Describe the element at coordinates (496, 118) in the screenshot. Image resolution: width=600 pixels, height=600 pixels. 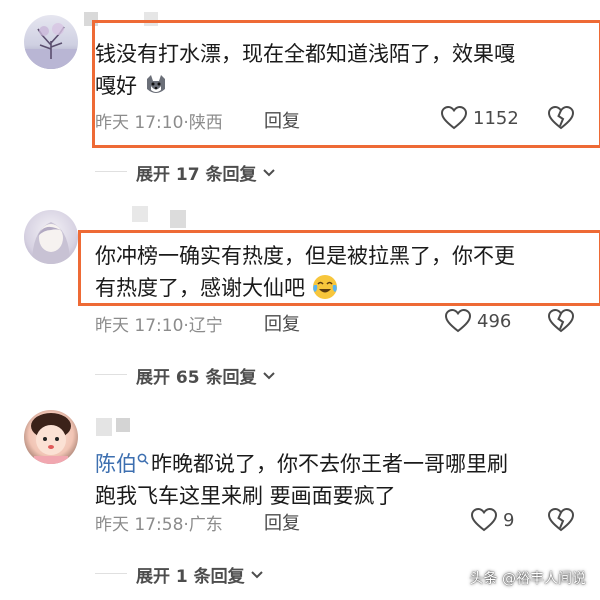
I see `like-count: 1152` at that location.